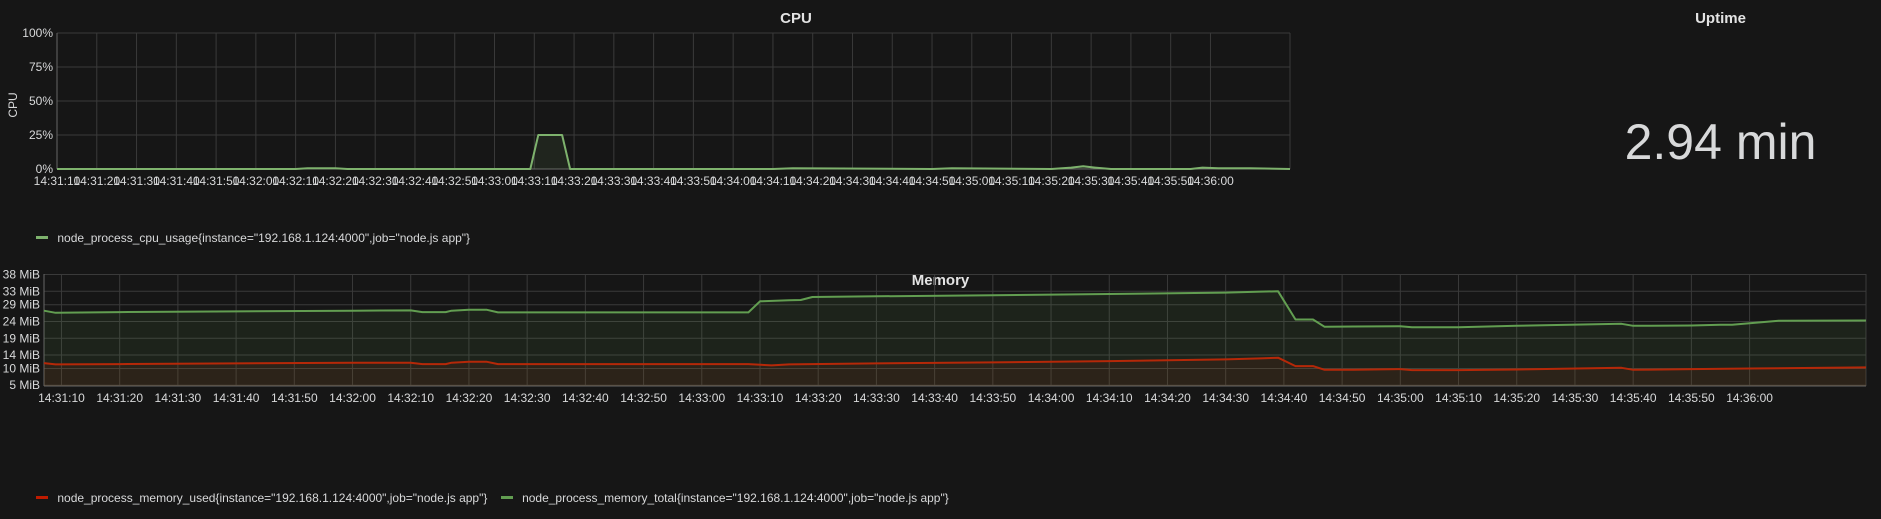 The height and width of the screenshot is (519, 1881). I want to click on x-tick-label: 14:35:40, so click(1633, 398).